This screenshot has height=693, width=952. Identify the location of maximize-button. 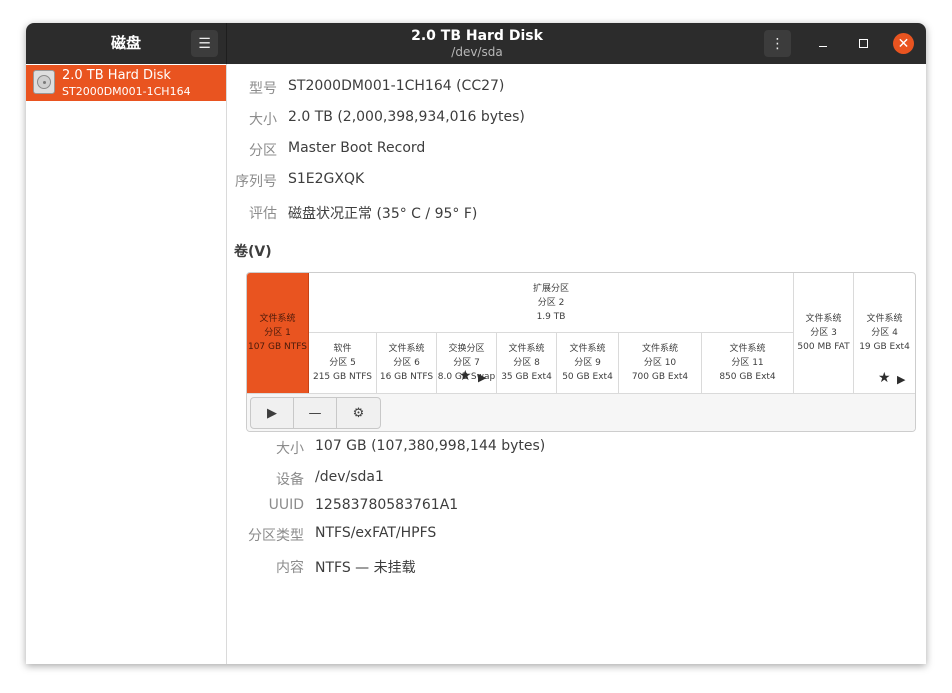
(863, 43).